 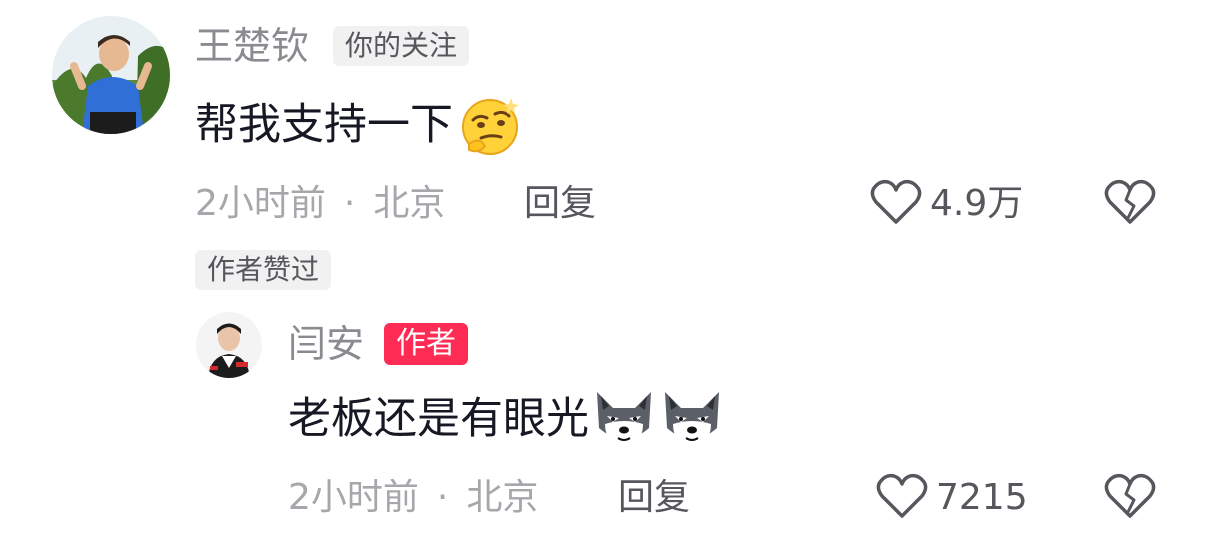 I want to click on comment-text: 老板还是有眼光, so click(x=506, y=419).